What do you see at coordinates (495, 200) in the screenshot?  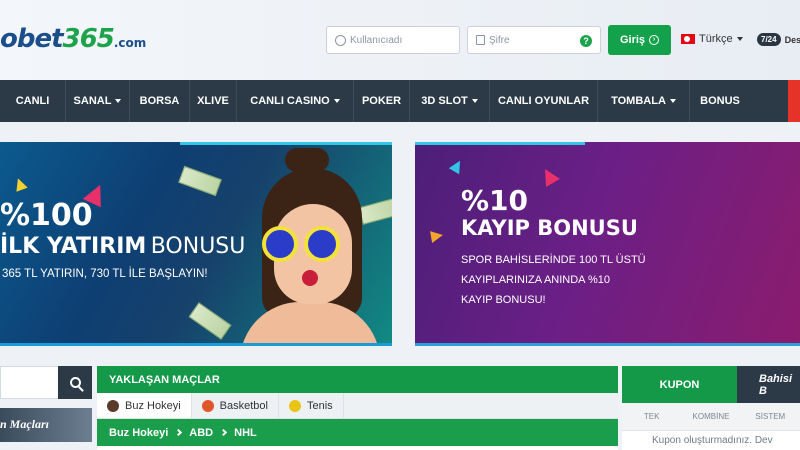 I see `banner2-percent: %10` at bounding box center [495, 200].